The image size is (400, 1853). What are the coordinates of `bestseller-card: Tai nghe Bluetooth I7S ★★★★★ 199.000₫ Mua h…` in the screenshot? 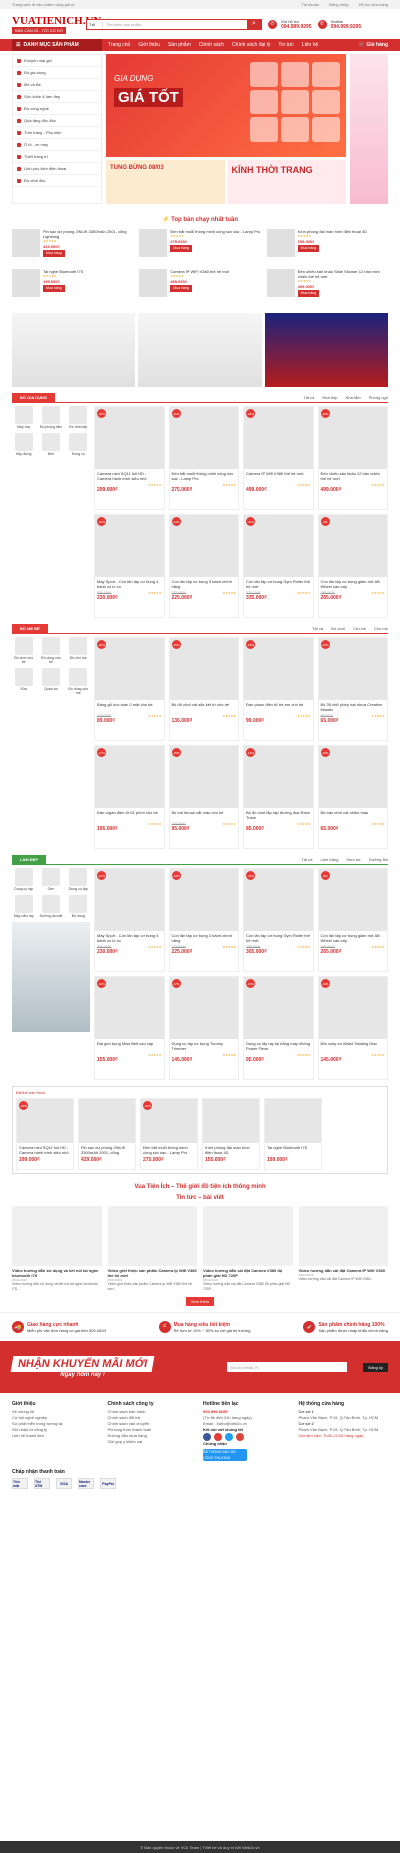 It's located at (72, 286).